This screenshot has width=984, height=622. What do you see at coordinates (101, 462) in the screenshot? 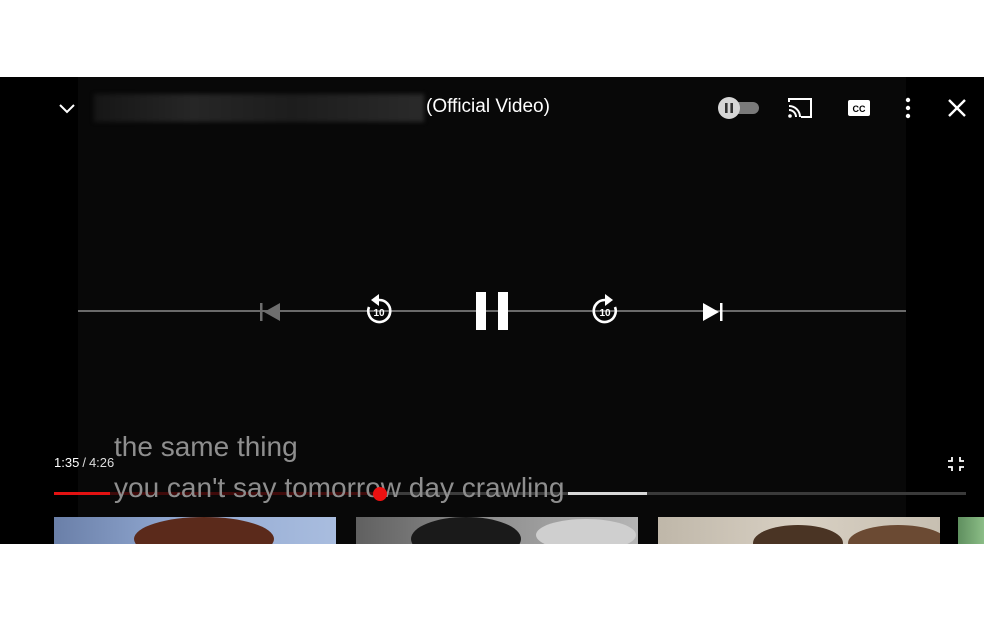
I see `duration: 4:26` at bounding box center [101, 462].